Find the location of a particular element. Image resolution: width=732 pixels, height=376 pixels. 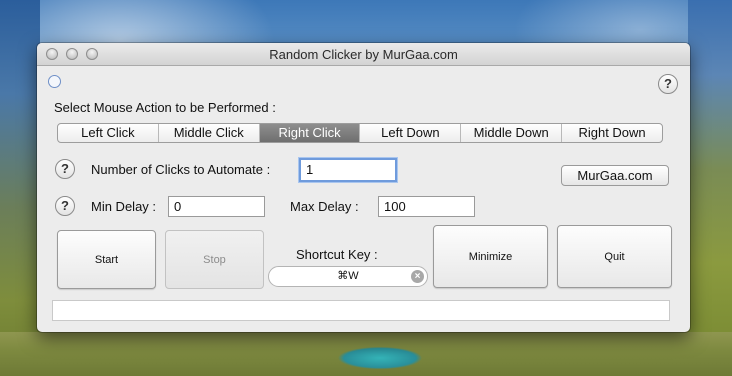

murgaa-button: MurGaa.com is located at coordinates (615, 175).